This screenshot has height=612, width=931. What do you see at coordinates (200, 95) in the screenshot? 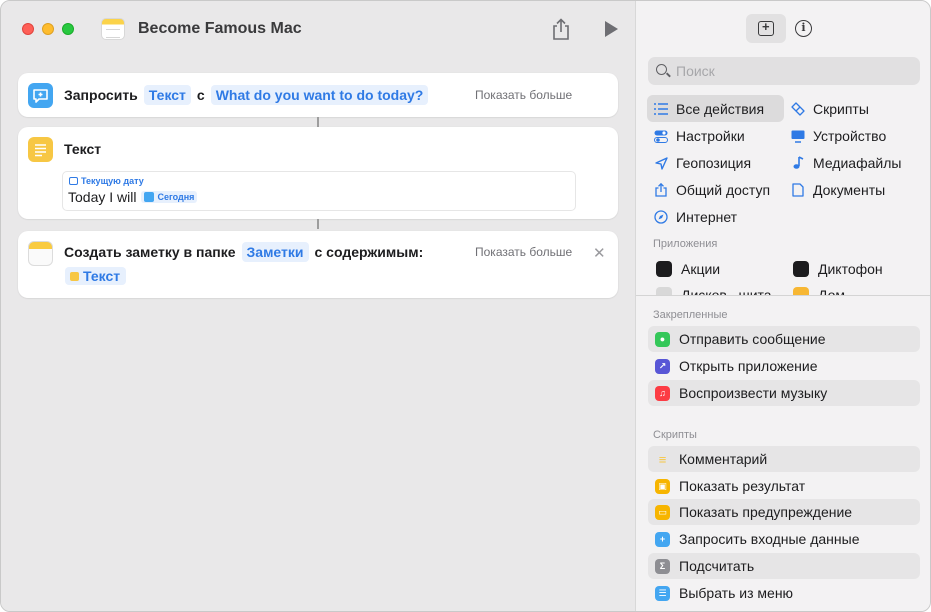
I see `action-connector: с` at bounding box center [200, 95].